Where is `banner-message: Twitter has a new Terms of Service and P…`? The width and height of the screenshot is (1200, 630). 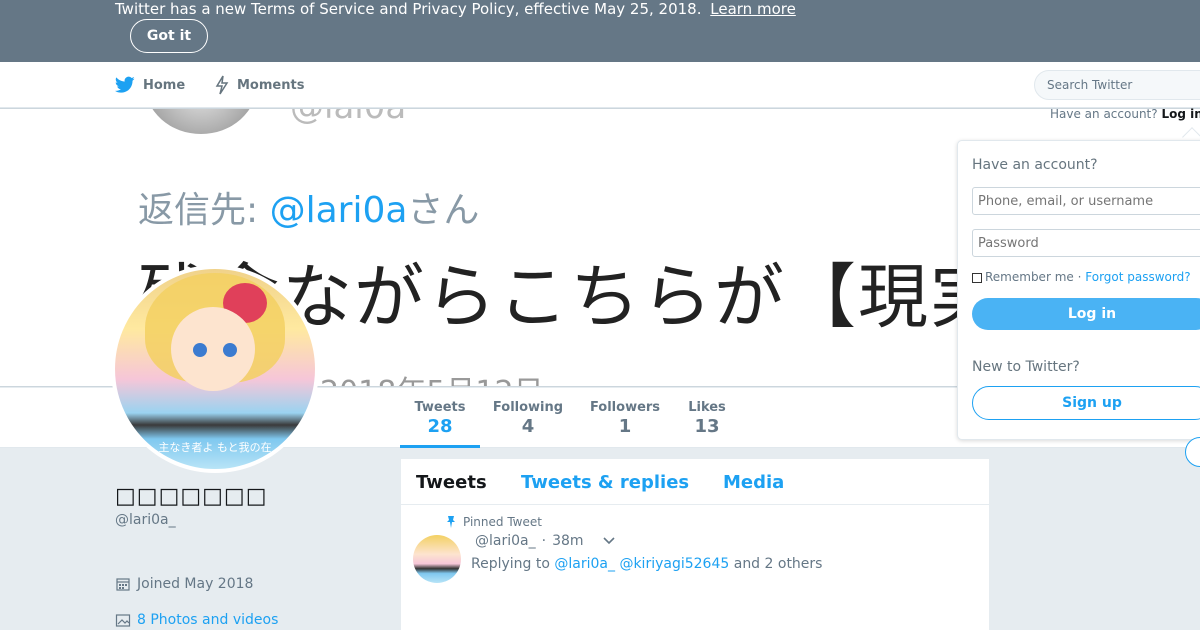
banner-message: Twitter has a new Terms of Service and P… is located at coordinates (455, 9).